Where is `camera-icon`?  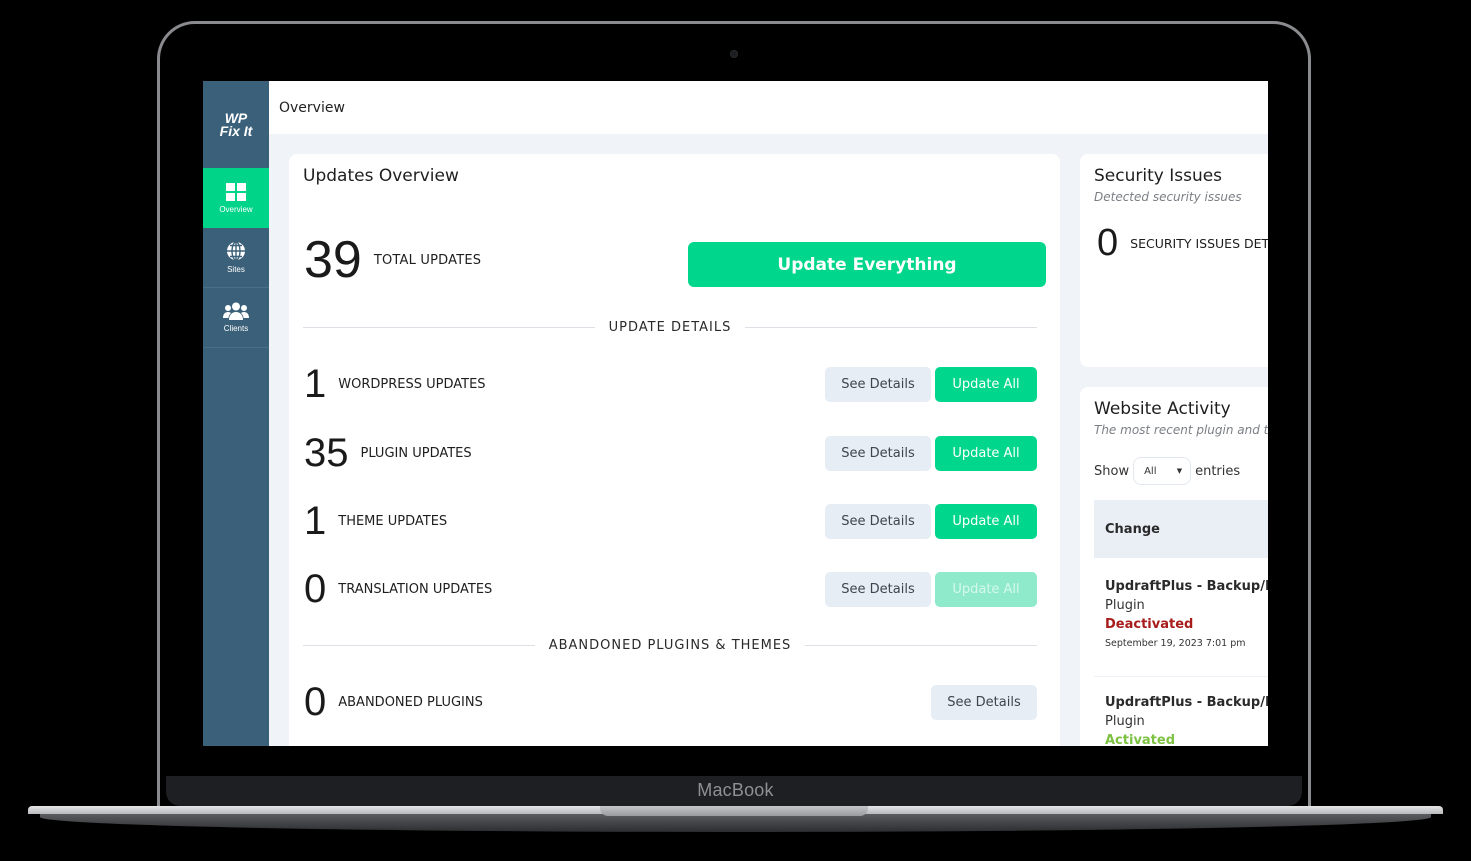 camera-icon is located at coordinates (734, 54).